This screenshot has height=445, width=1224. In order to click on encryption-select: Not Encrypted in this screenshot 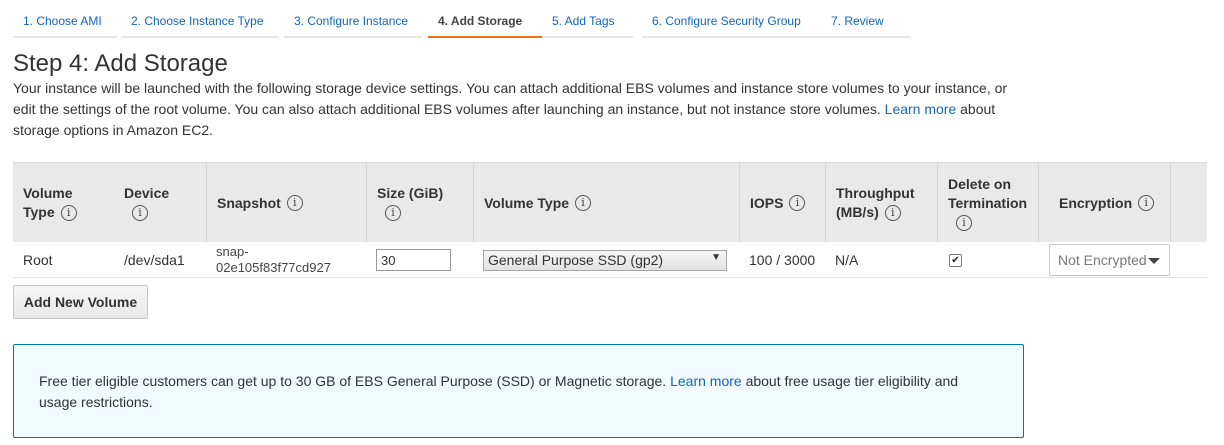, I will do `click(1109, 260)`.